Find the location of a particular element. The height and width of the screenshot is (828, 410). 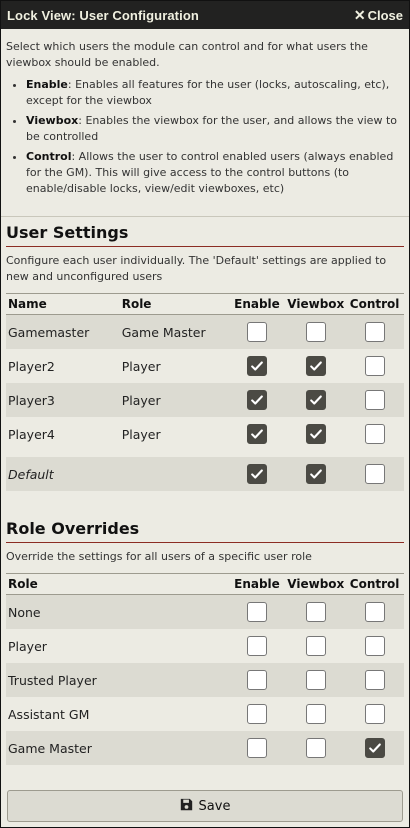

close-label: Close is located at coordinates (385, 15).